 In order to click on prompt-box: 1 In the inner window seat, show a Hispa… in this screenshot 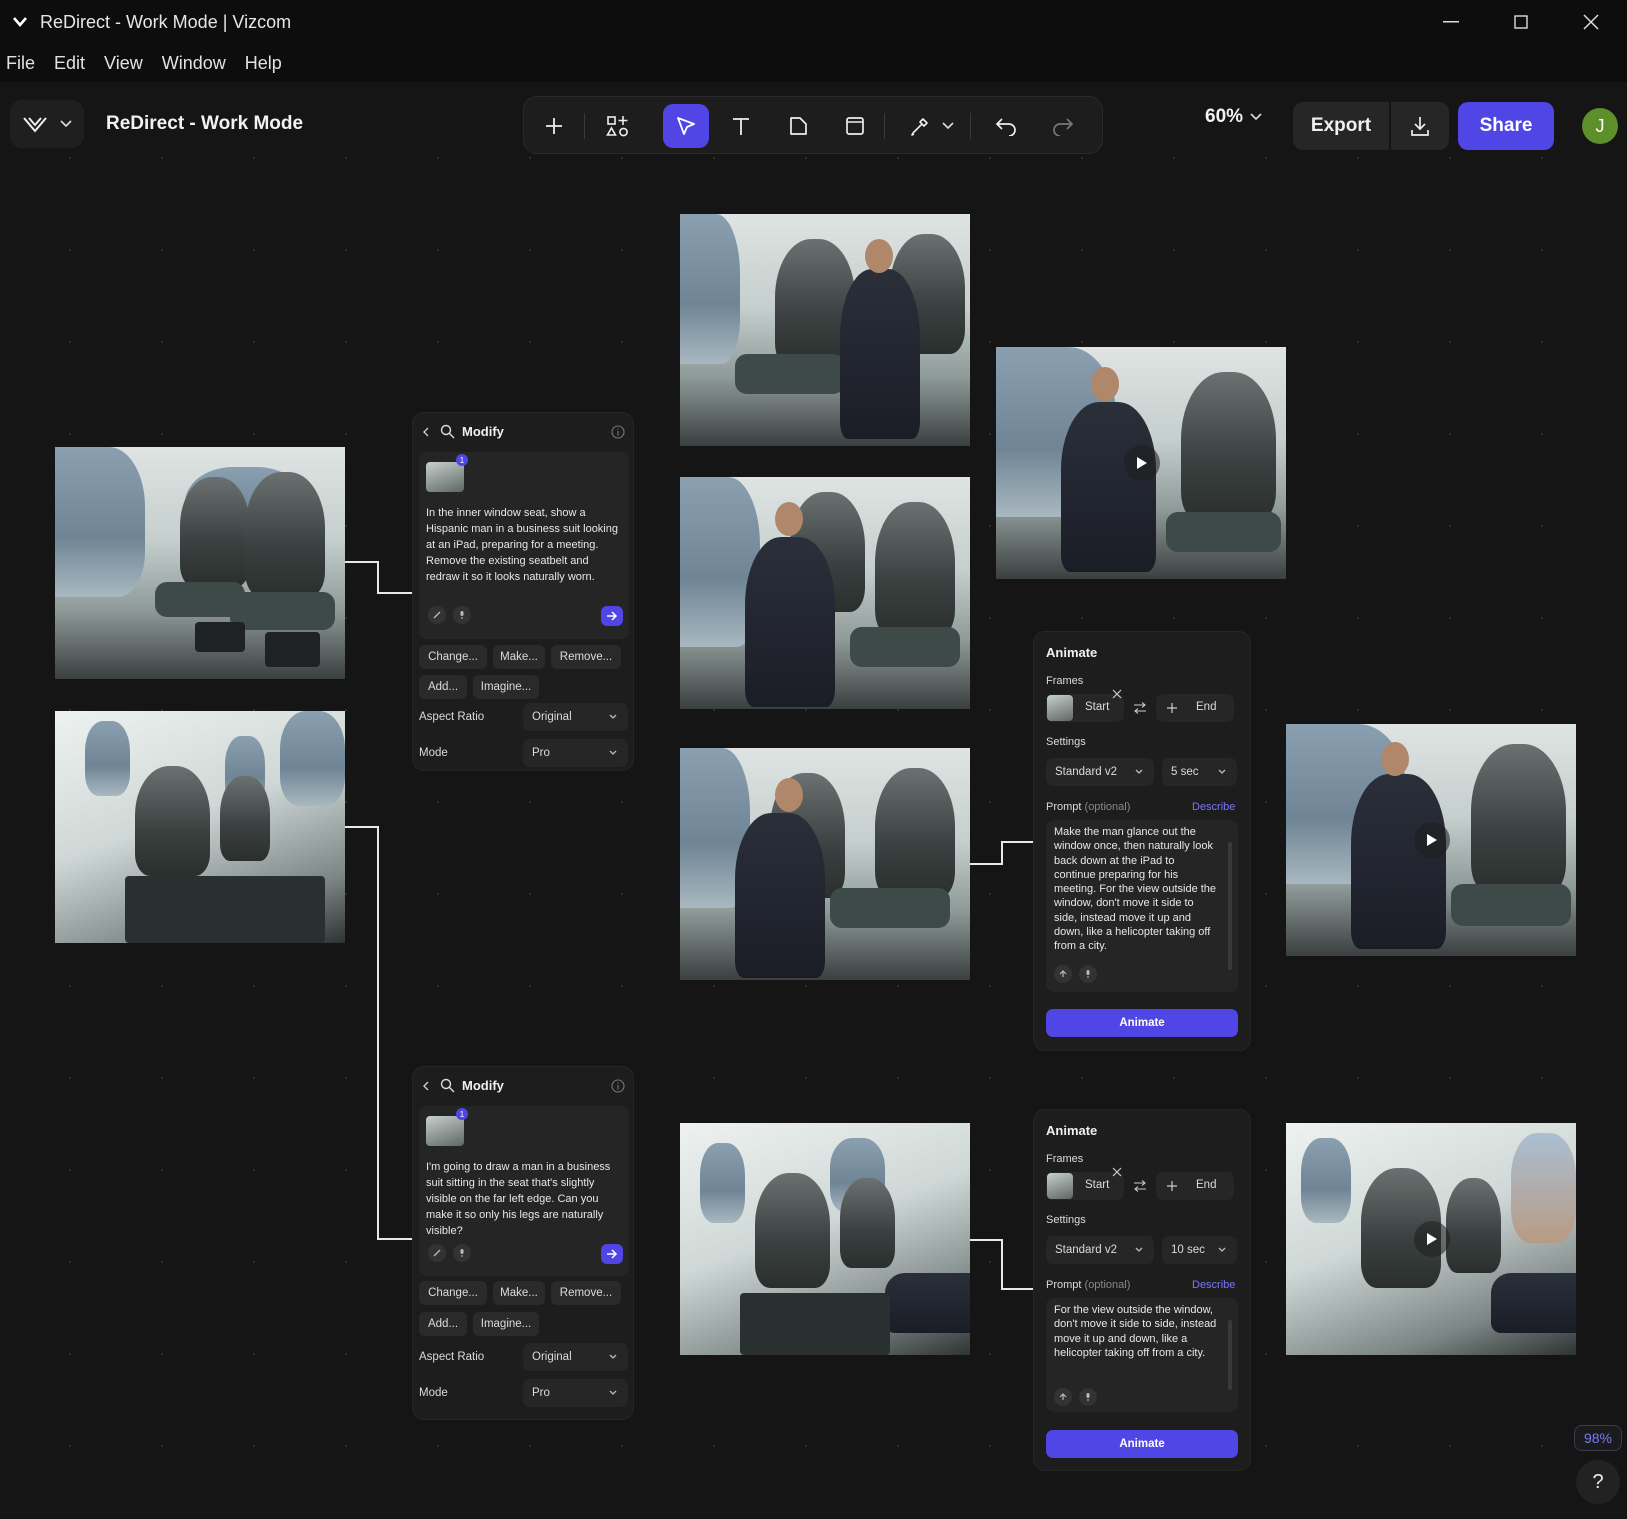, I will do `click(524, 545)`.